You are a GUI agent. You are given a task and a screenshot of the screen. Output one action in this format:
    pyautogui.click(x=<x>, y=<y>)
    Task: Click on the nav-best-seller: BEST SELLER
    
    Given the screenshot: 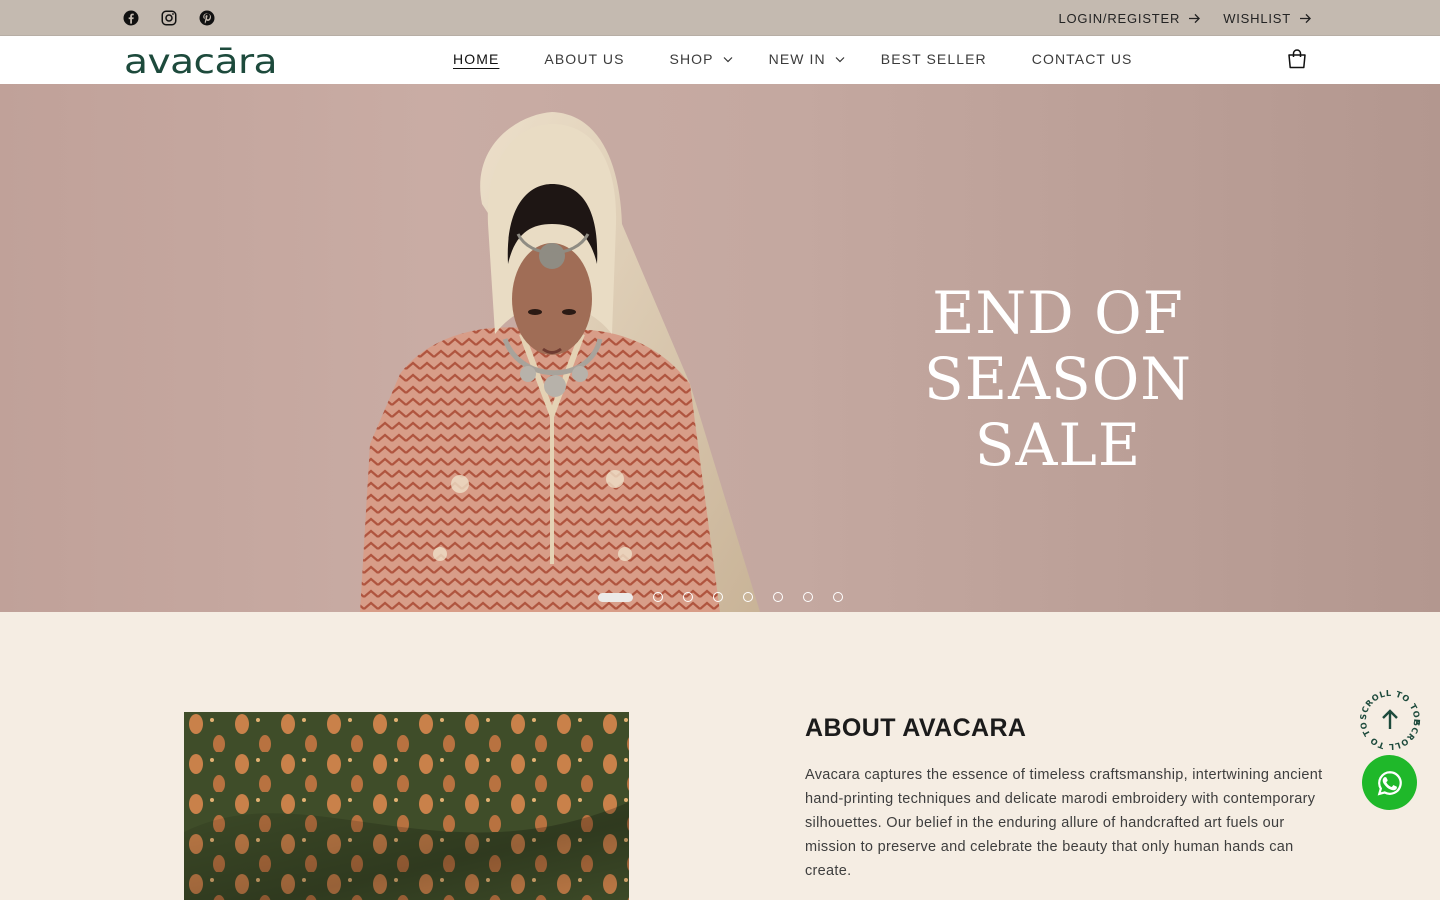 What is the action you would take?
    pyautogui.click(x=934, y=59)
    